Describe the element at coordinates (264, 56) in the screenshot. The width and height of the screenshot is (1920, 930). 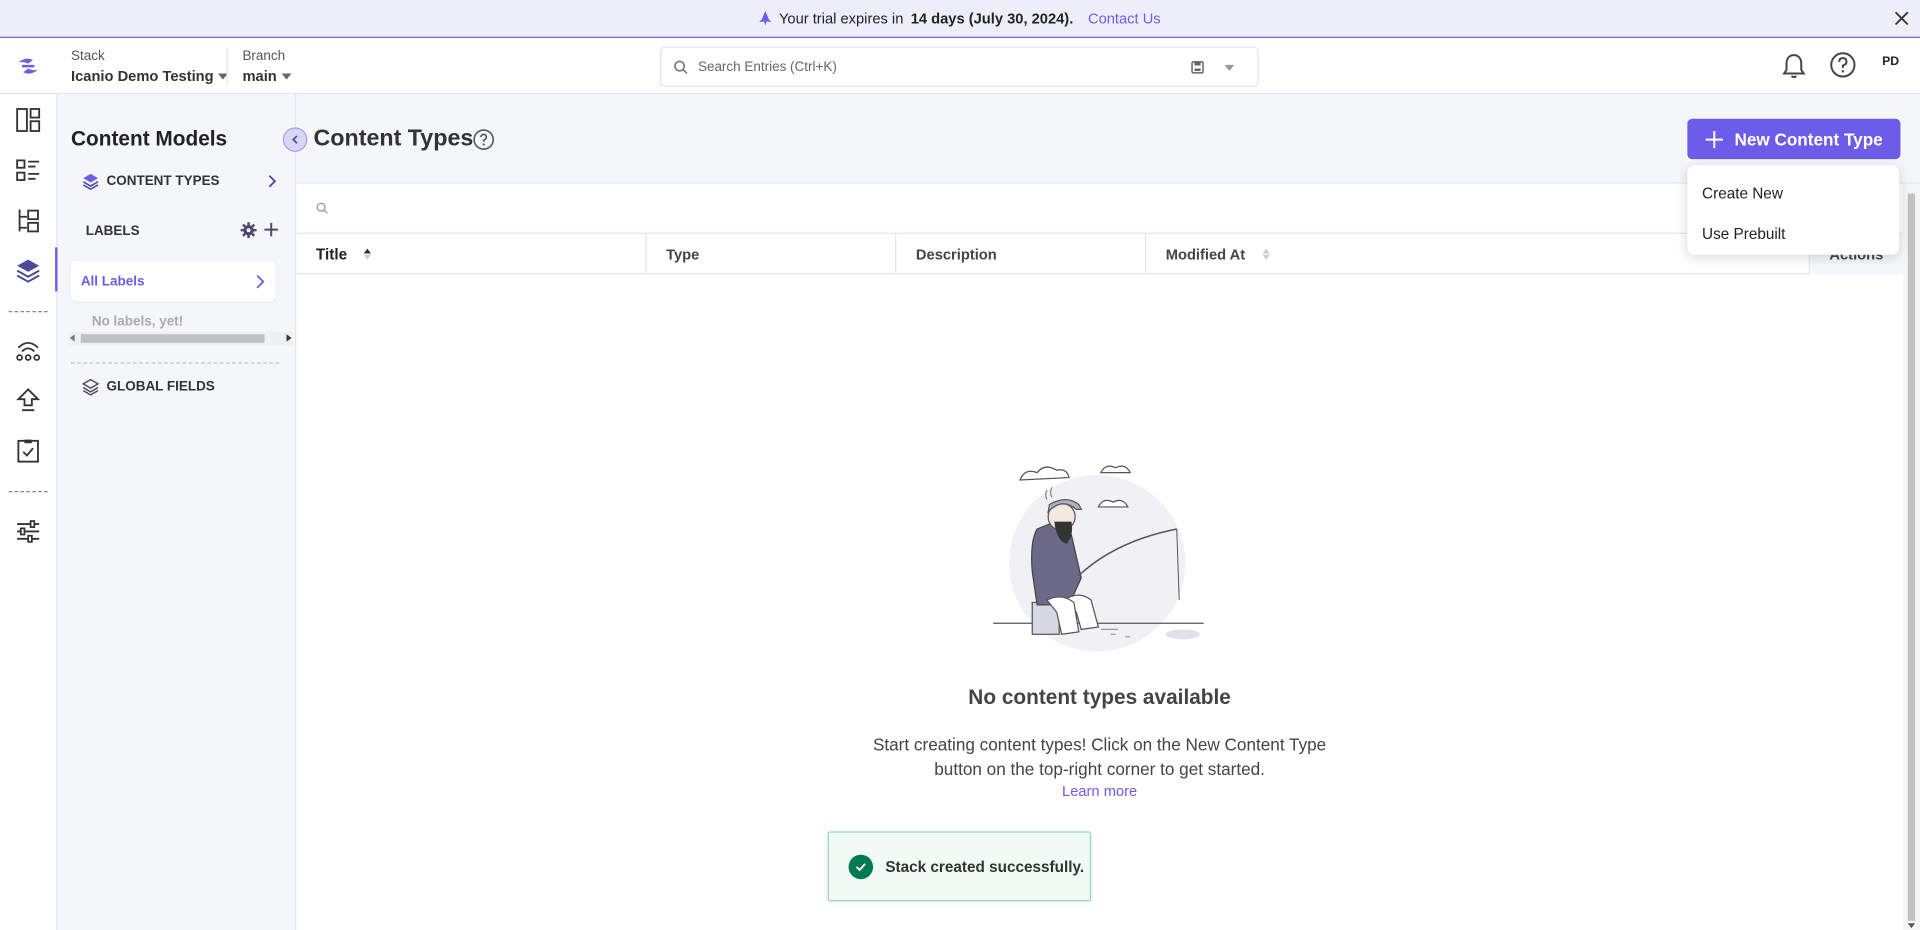
I see `branch-label: Branch` at that location.